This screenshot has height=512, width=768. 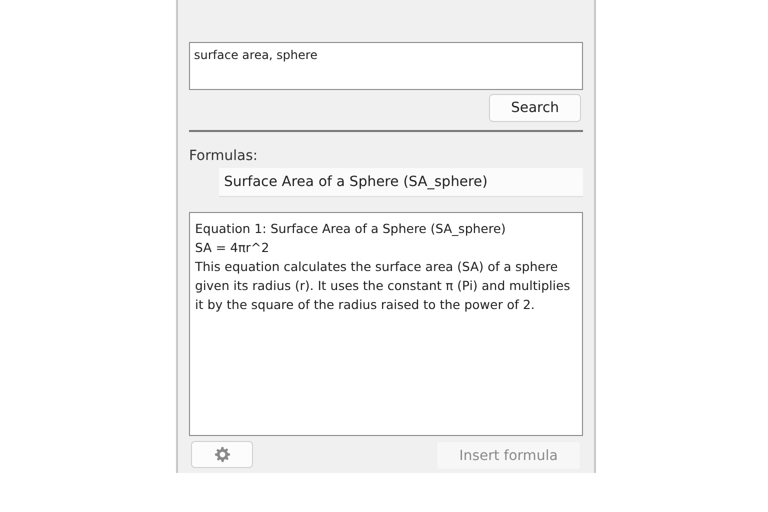 What do you see at coordinates (535, 108) in the screenshot?
I see `search-button: Search` at bounding box center [535, 108].